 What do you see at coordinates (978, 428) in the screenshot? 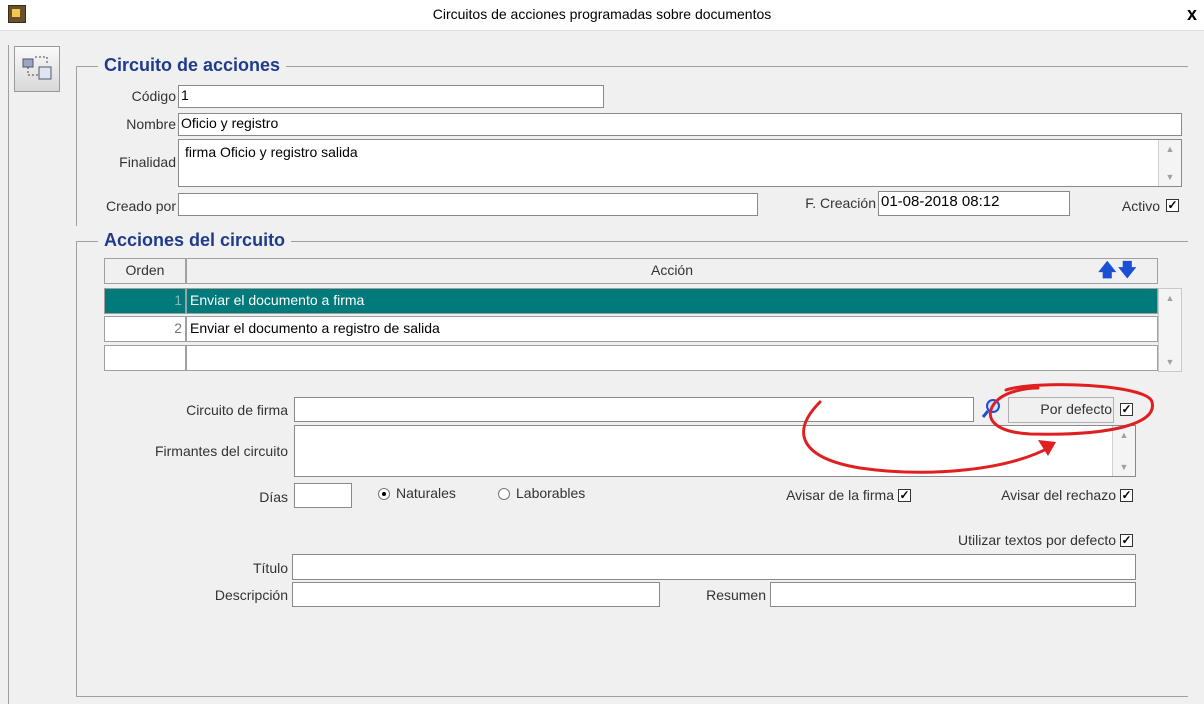
I see `red-annotation-arrow` at bounding box center [978, 428].